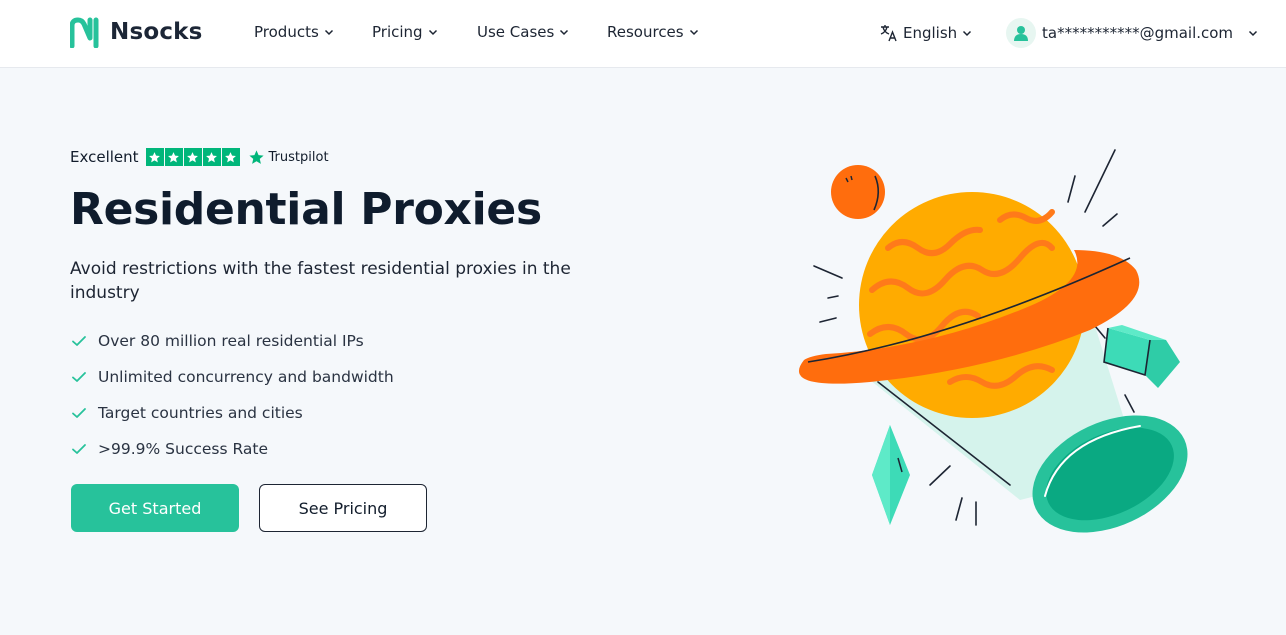  I want to click on list-item: Target countries and cities, so click(232, 413).